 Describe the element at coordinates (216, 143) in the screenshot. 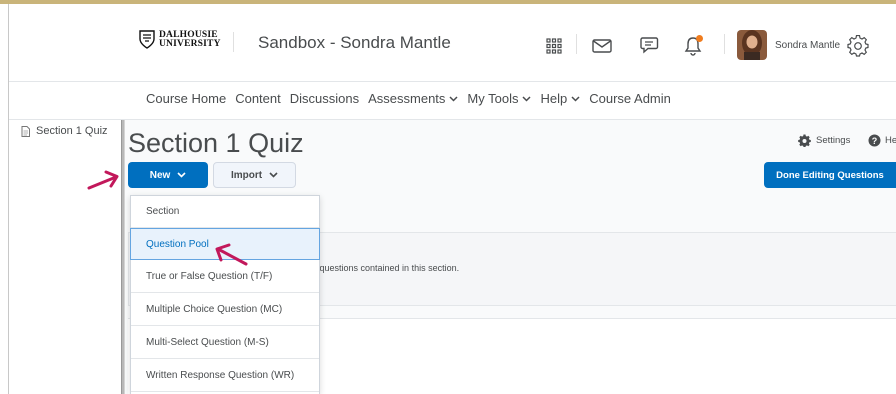

I see `page-title: Section 1 Quiz` at that location.